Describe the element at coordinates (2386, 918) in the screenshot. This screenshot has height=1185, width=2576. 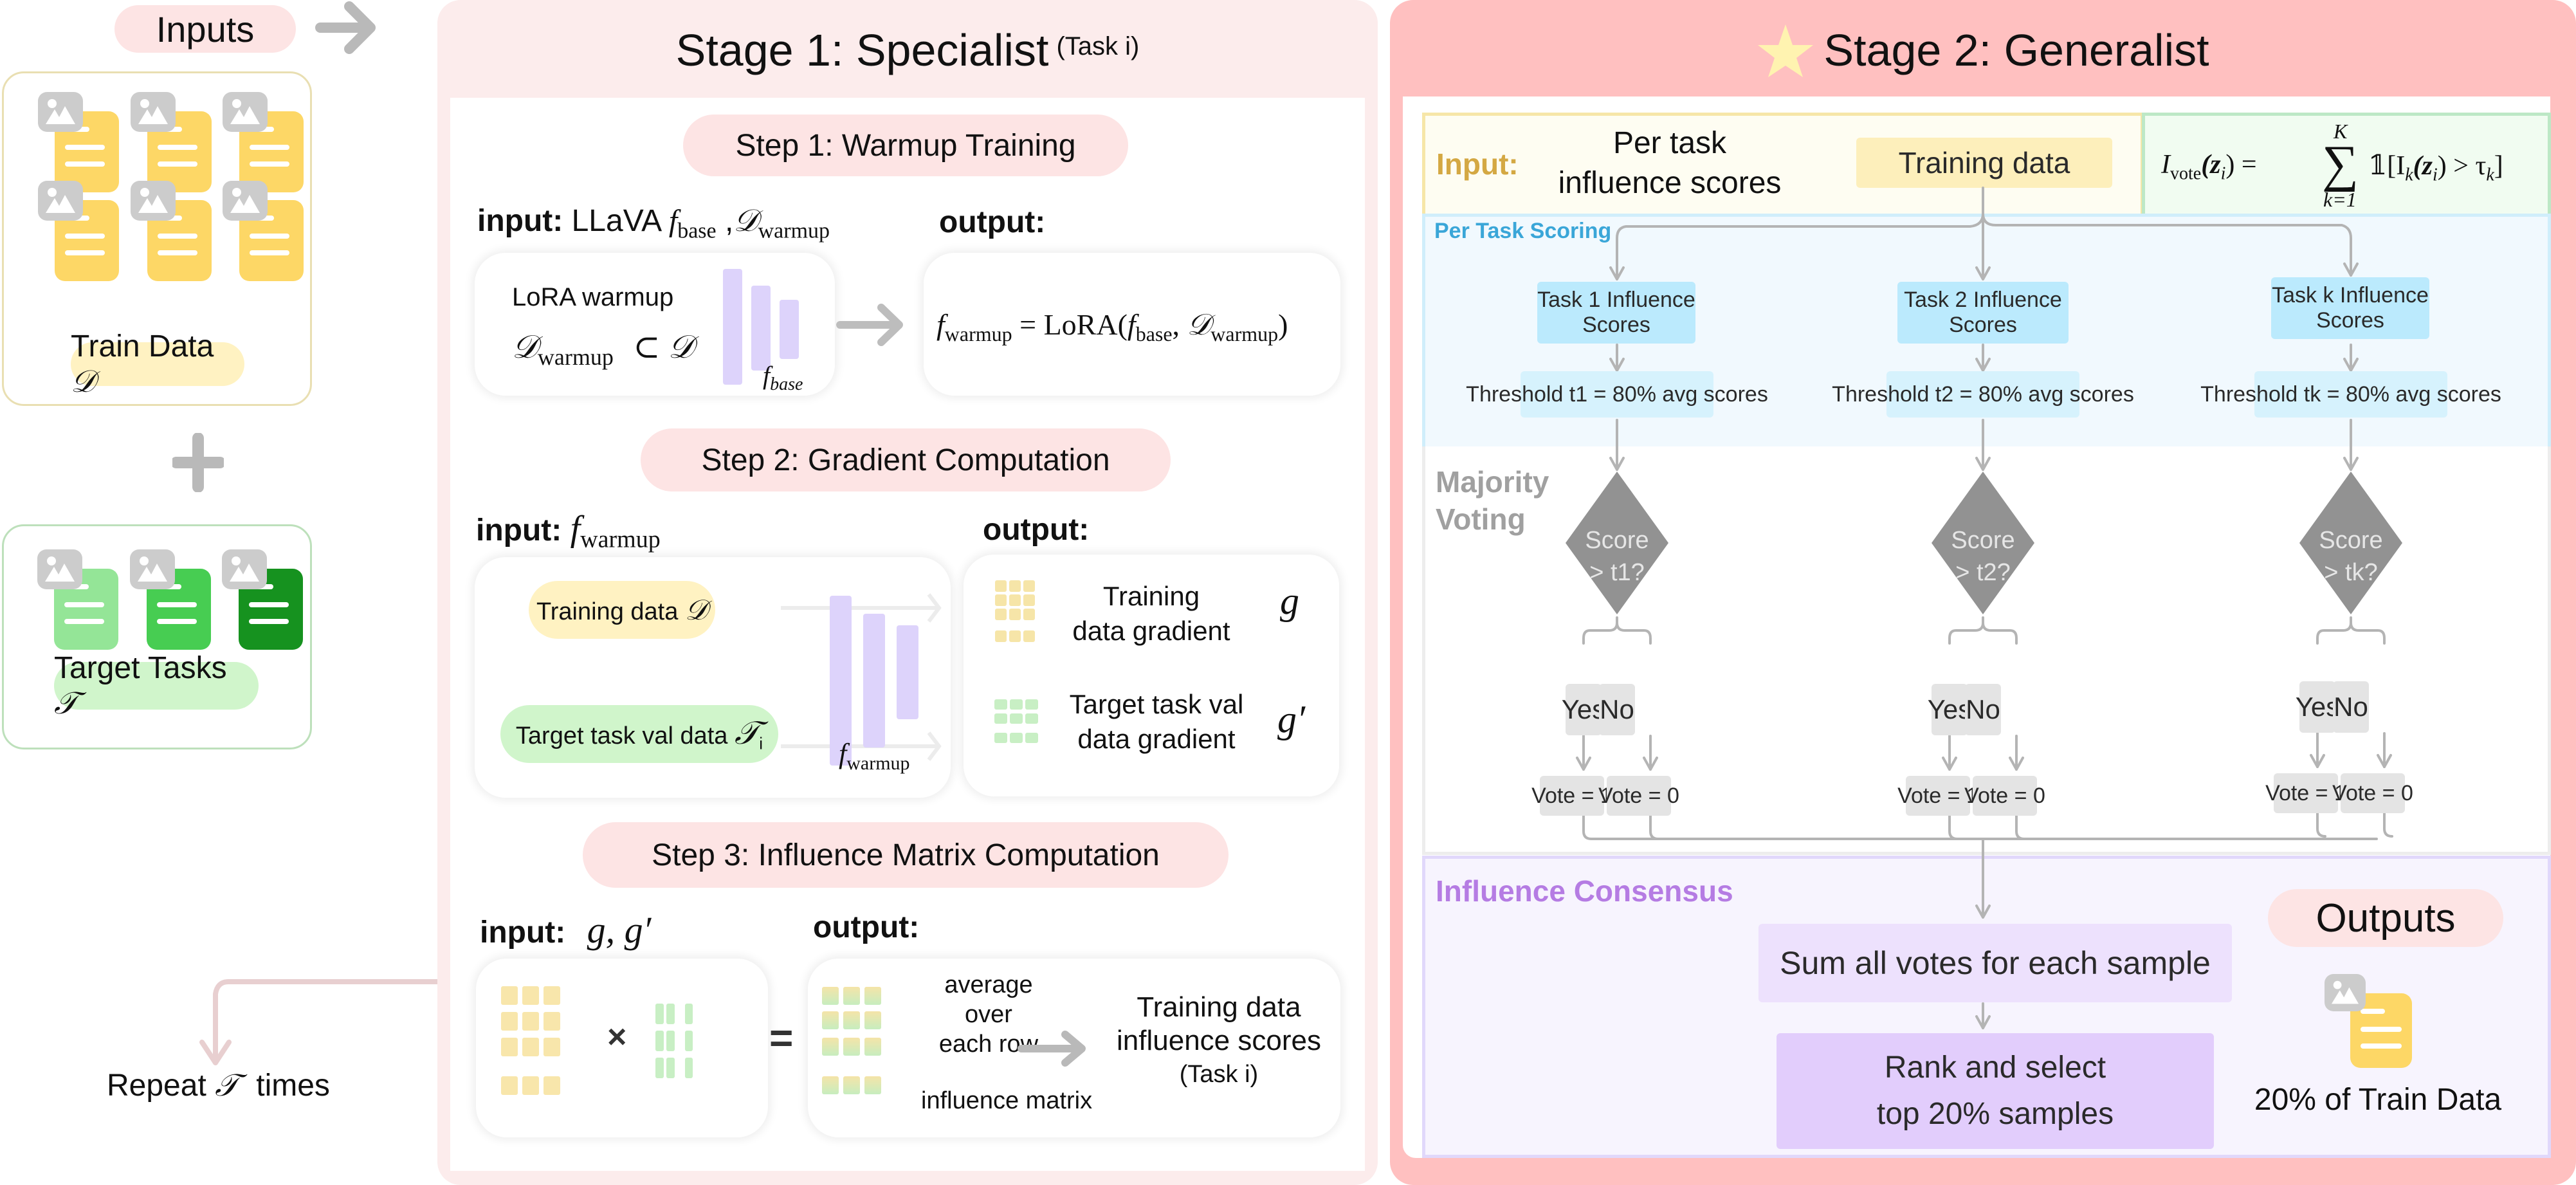
I see `outputs-title: Outputs` at that location.